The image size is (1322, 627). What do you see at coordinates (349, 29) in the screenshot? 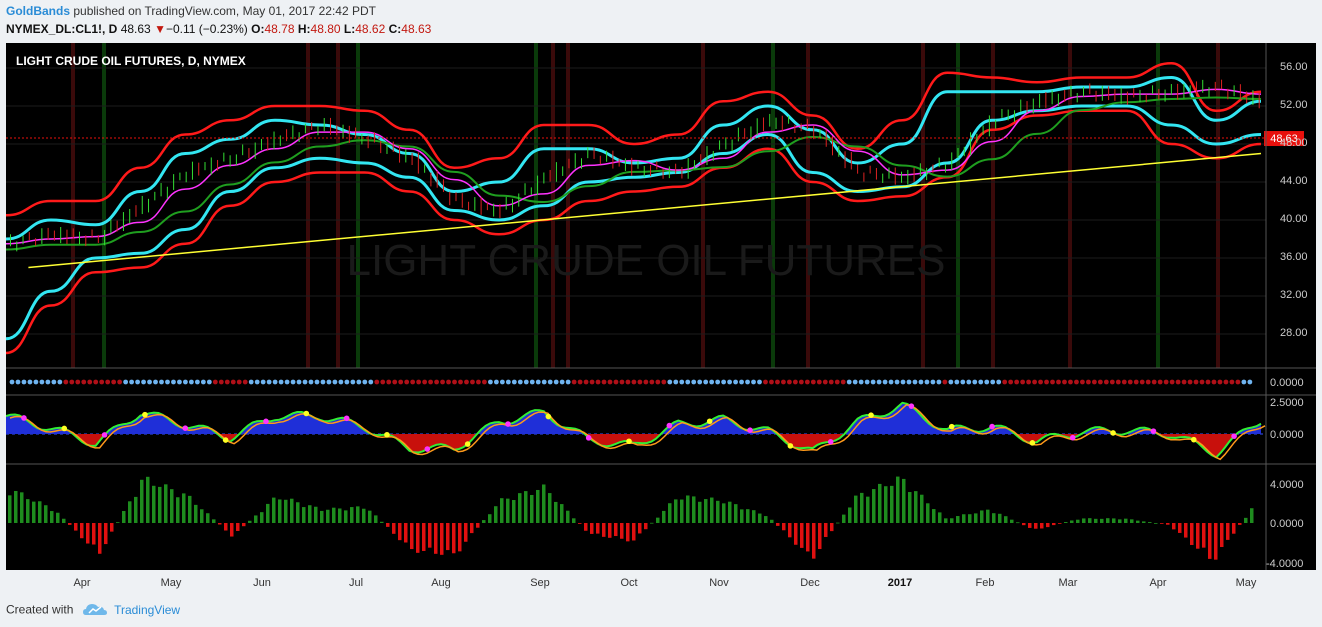
I see `low-label: L:` at bounding box center [349, 29].